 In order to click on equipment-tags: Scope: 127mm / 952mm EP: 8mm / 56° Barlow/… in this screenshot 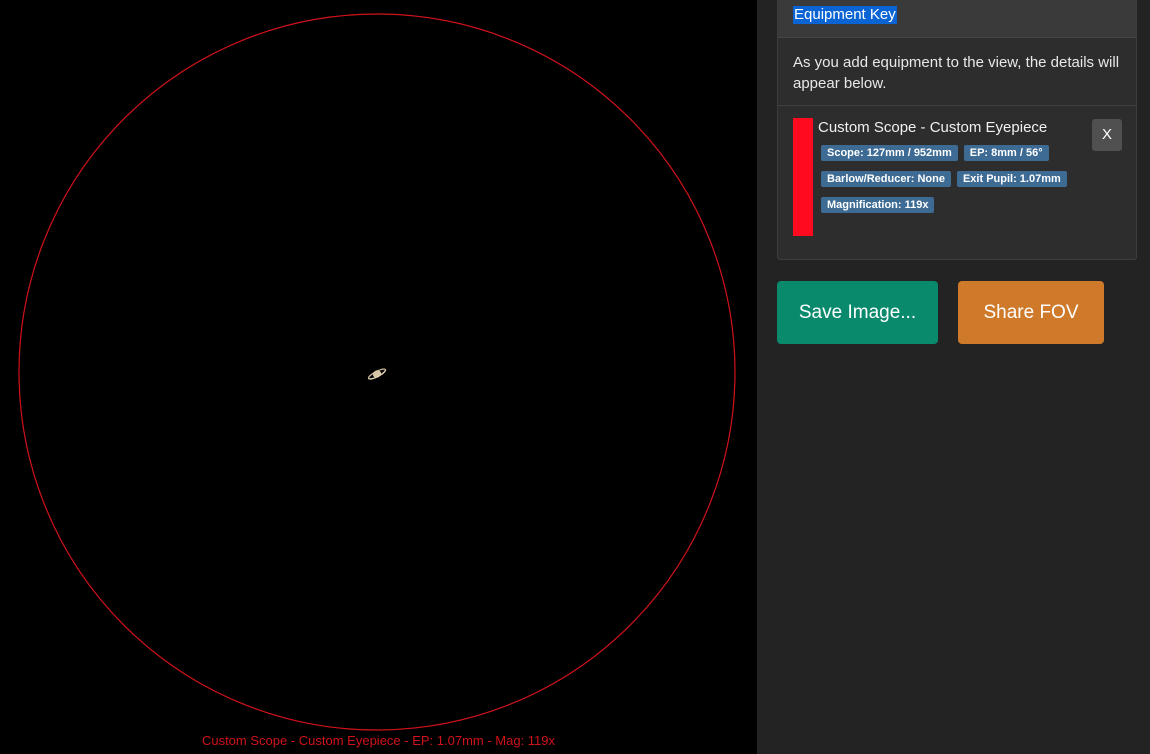, I will do `click(952, 182)`.